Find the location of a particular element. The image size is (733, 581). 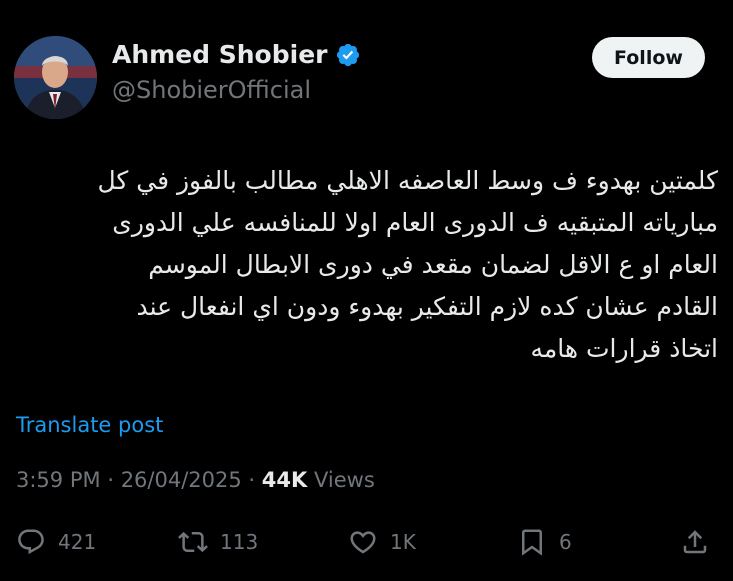

verified-badge-icon is located at coordinates (348, 54).